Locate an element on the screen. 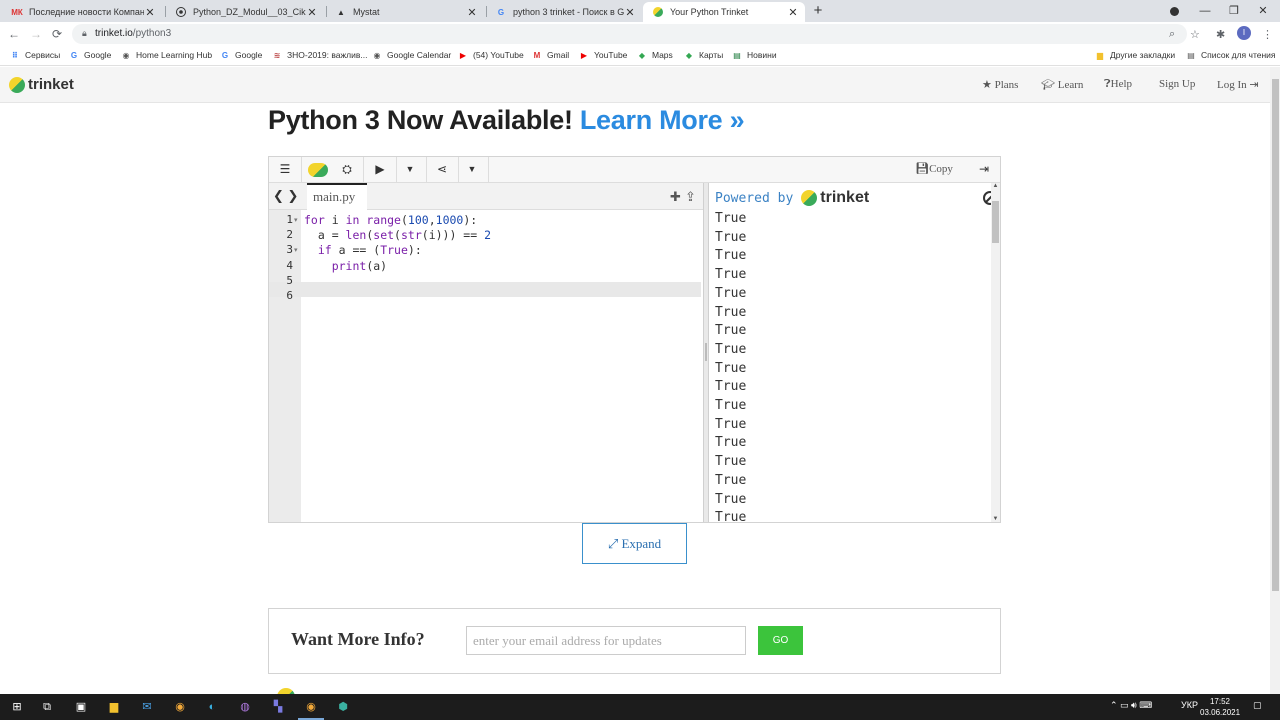 The image size is (1280, 720). google-favicon-icon: G is located at coordinates (501, 12).